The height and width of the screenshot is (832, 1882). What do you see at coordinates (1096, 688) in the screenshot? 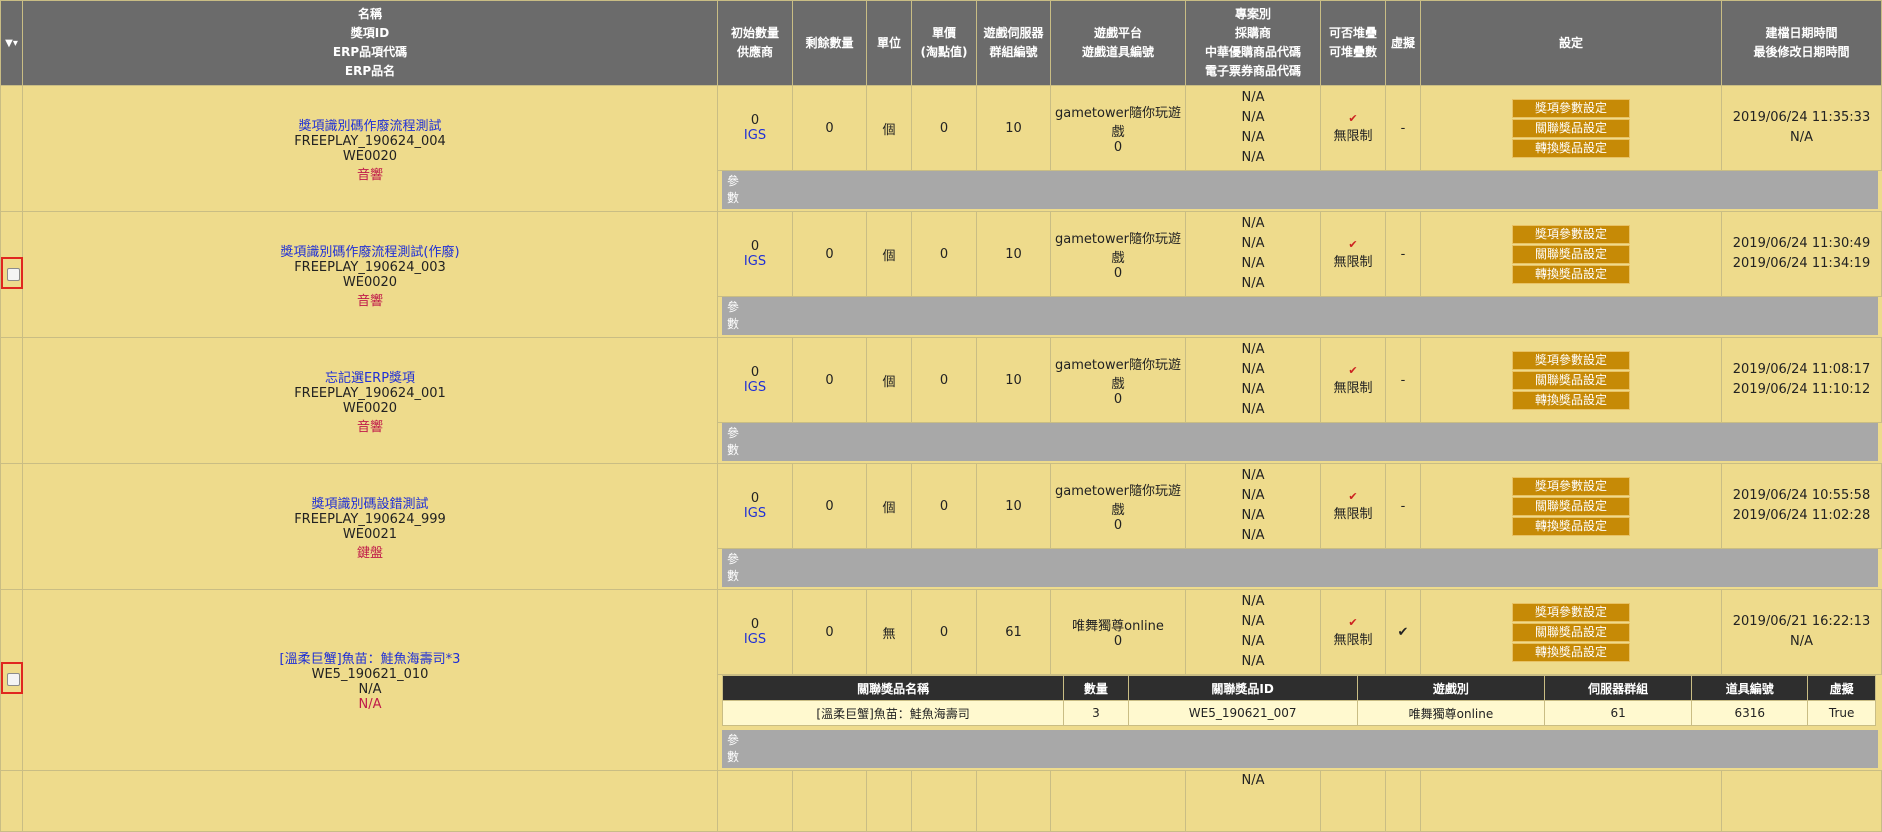
I see `related-col-header: 數量` at bounding box center [1096, 688].